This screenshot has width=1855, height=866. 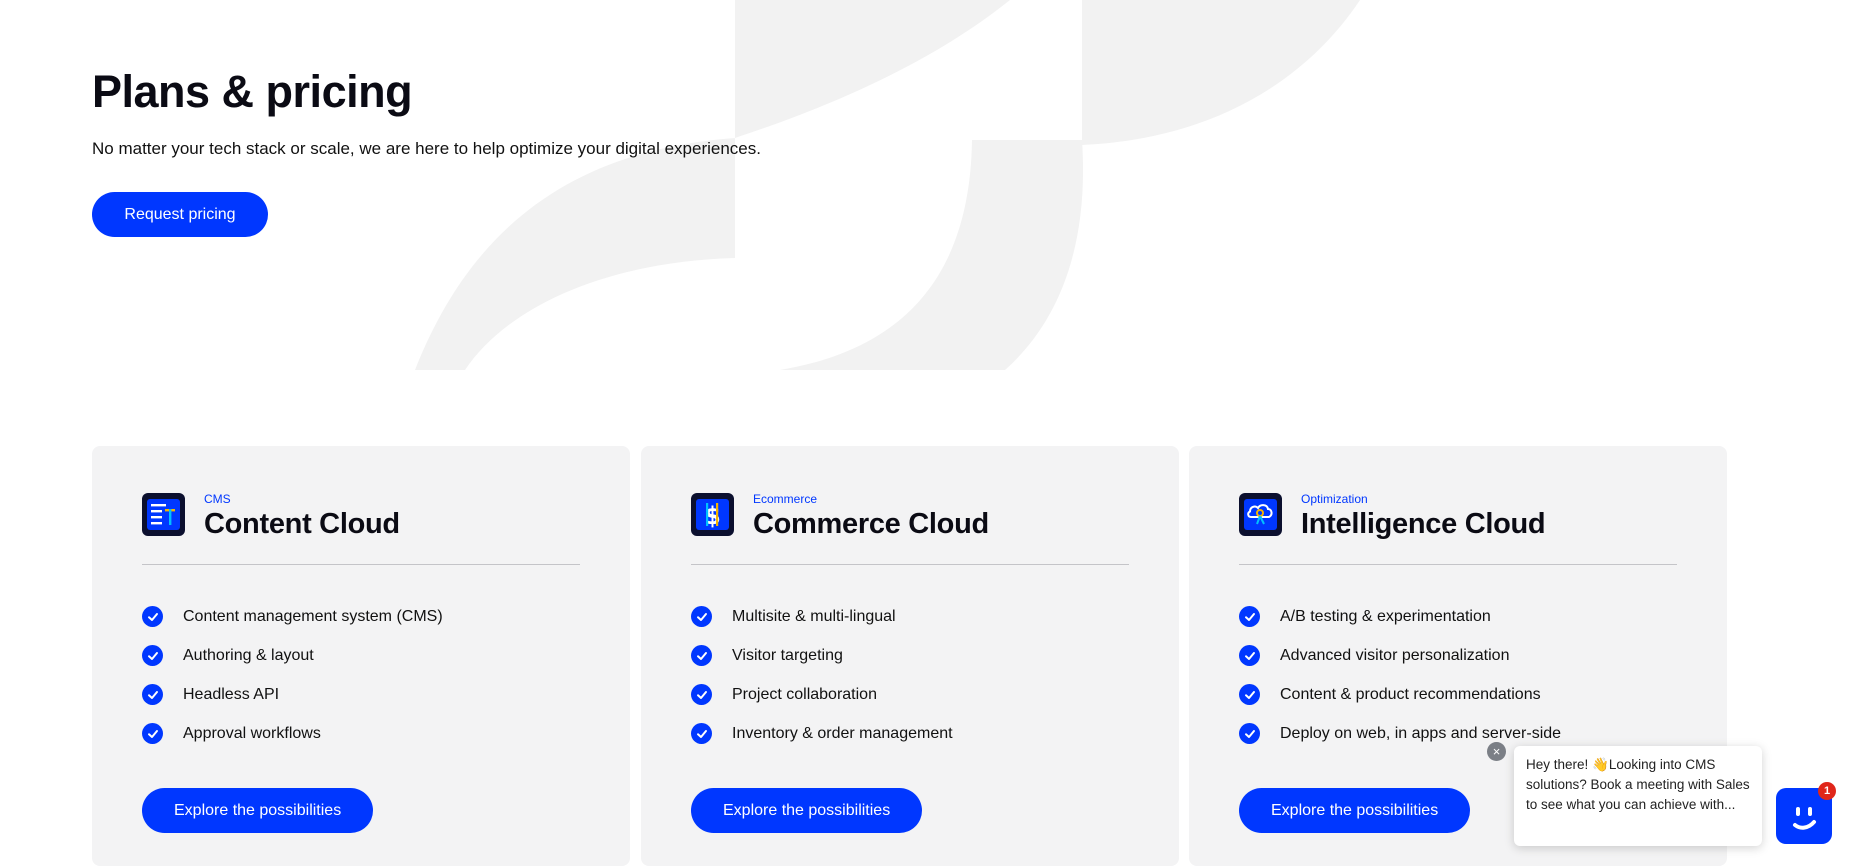 What do you see at coordinates (1423, 524) in the screenshot?
I see `card-title: Intelligence Cloud` at bounding box center [1423, 524].